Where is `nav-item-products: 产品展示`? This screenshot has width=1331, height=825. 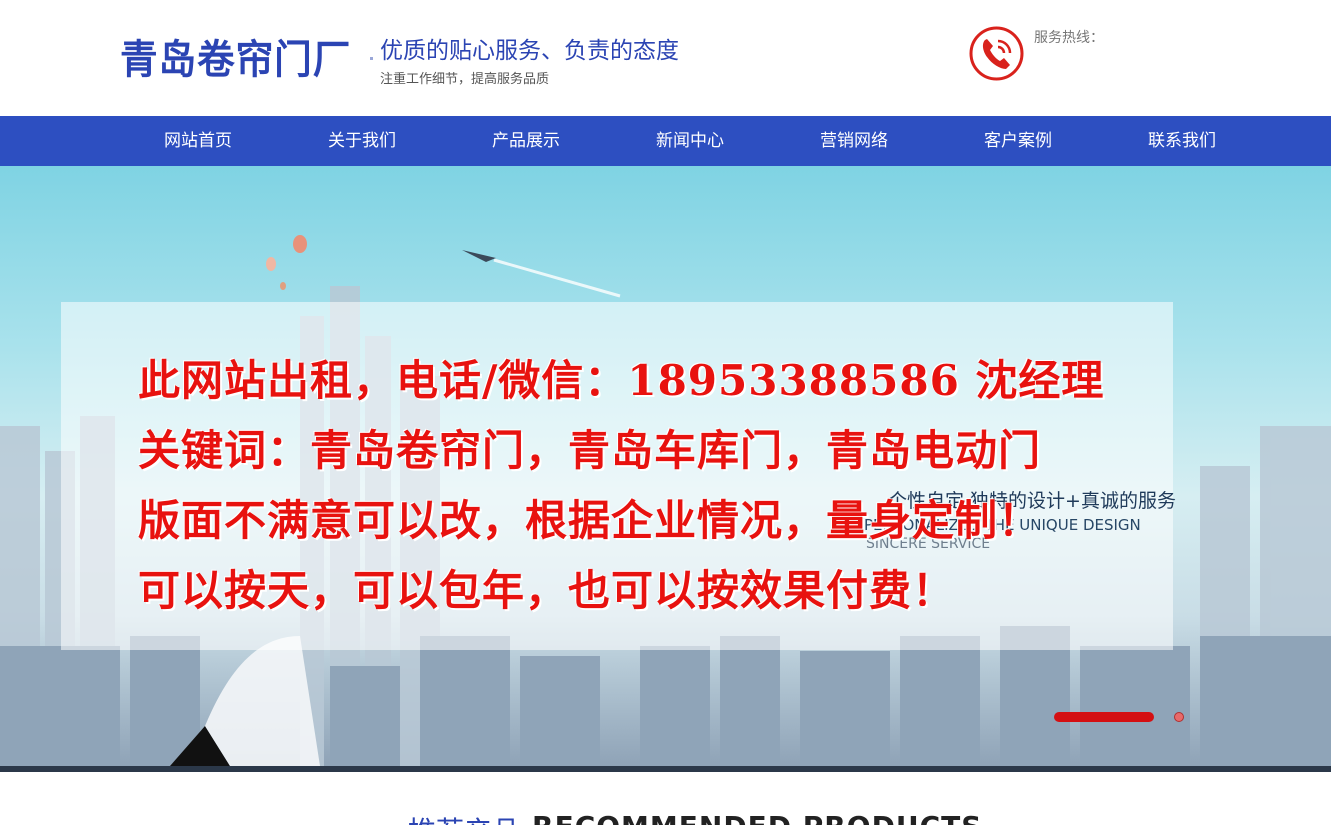
nav-item-products: 产品展示 is located at coordinates (526, 141).